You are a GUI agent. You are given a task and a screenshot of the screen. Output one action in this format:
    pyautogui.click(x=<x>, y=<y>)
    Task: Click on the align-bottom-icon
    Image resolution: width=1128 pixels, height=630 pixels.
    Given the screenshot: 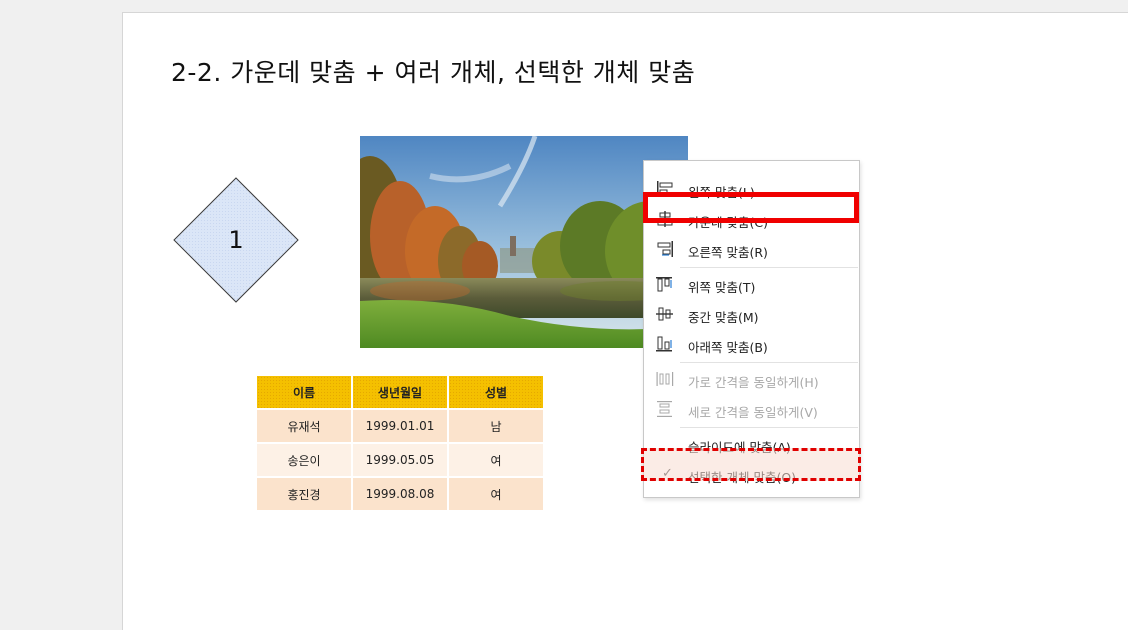 What is the action you would take?
    pyautogui.click(x=664, y=344)
    